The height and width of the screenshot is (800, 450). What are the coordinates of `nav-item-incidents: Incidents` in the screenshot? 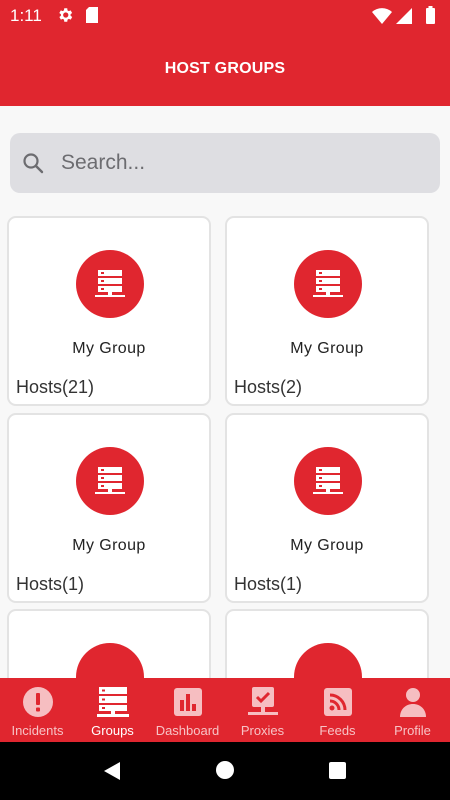 It's located at (37, 710).